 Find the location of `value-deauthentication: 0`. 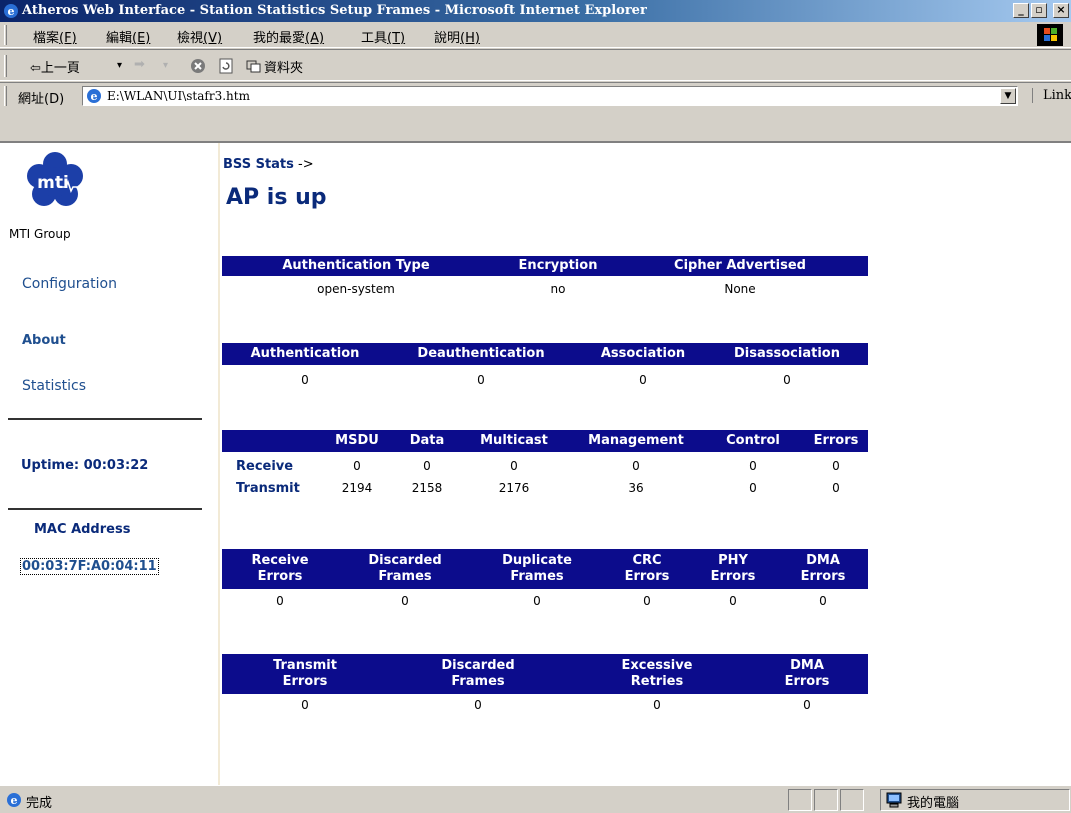

value-deauthentication: 0 is located at coordinates (481, 380).